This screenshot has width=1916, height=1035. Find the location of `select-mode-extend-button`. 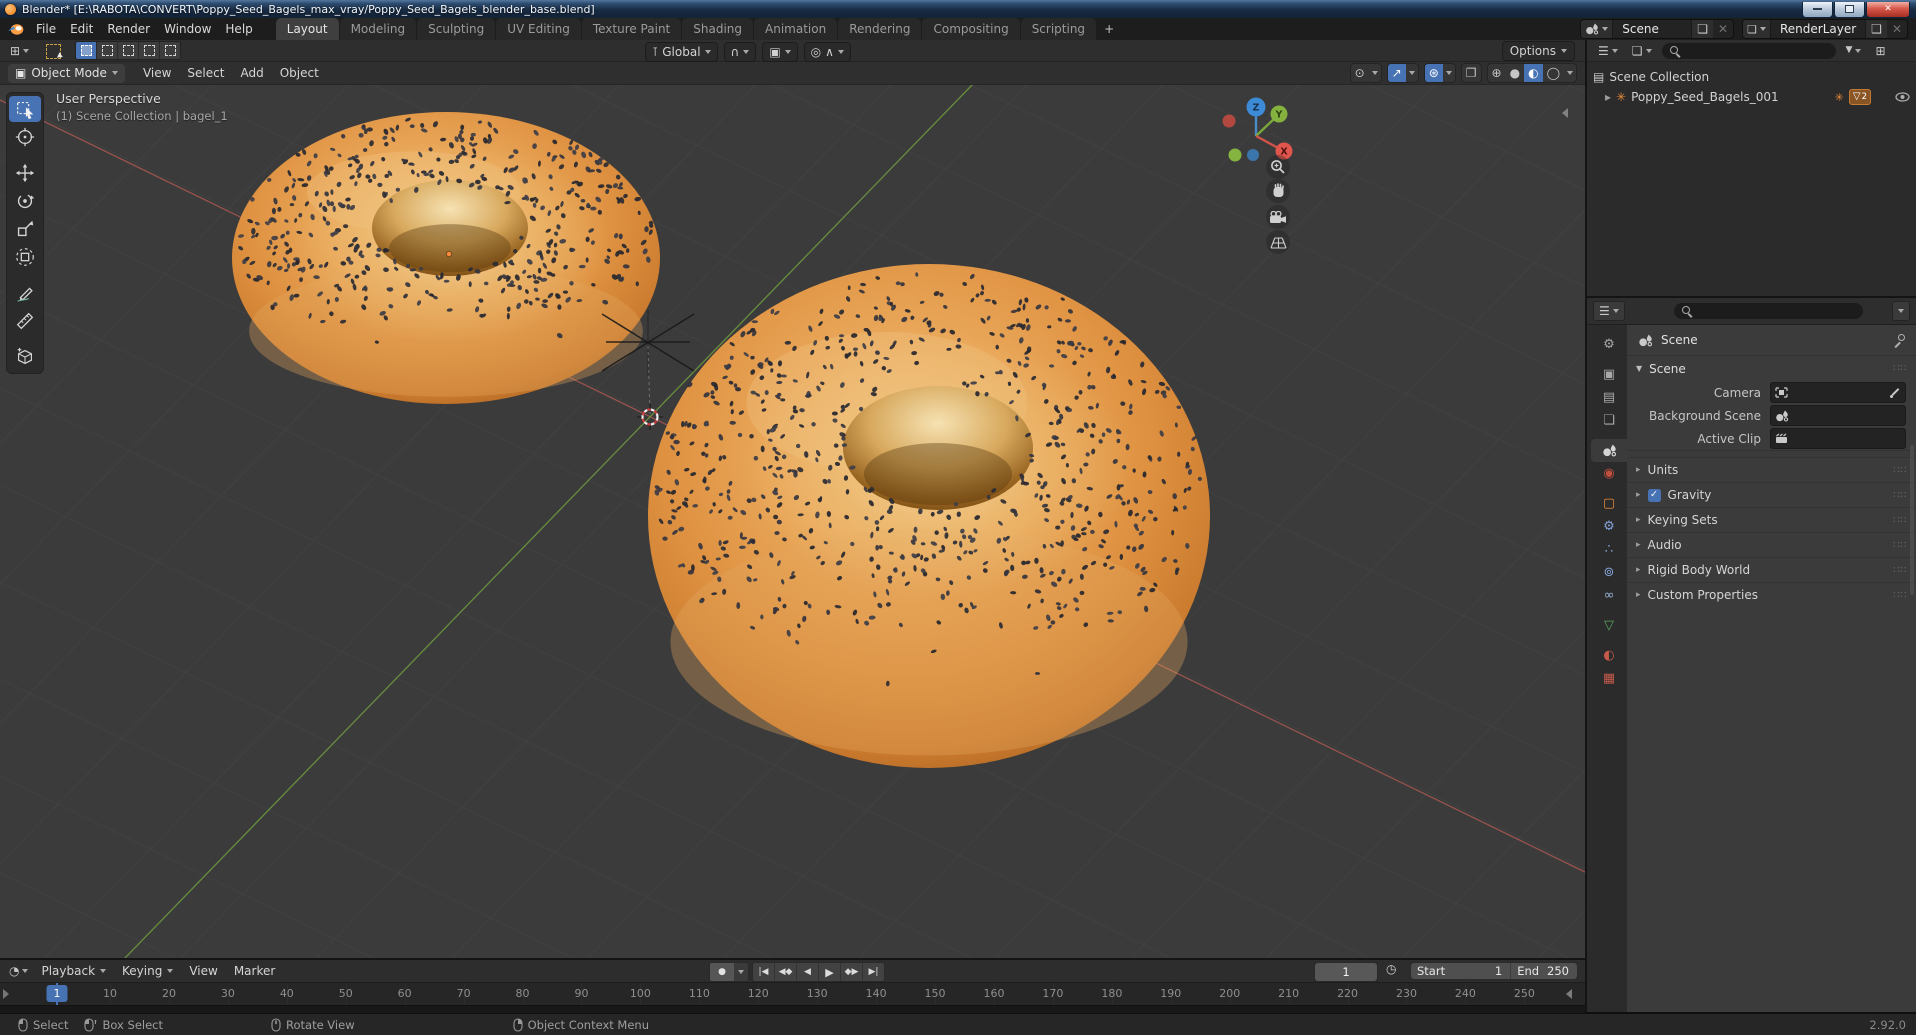

select-mode-extend-button is located at coordinates (108, 50).